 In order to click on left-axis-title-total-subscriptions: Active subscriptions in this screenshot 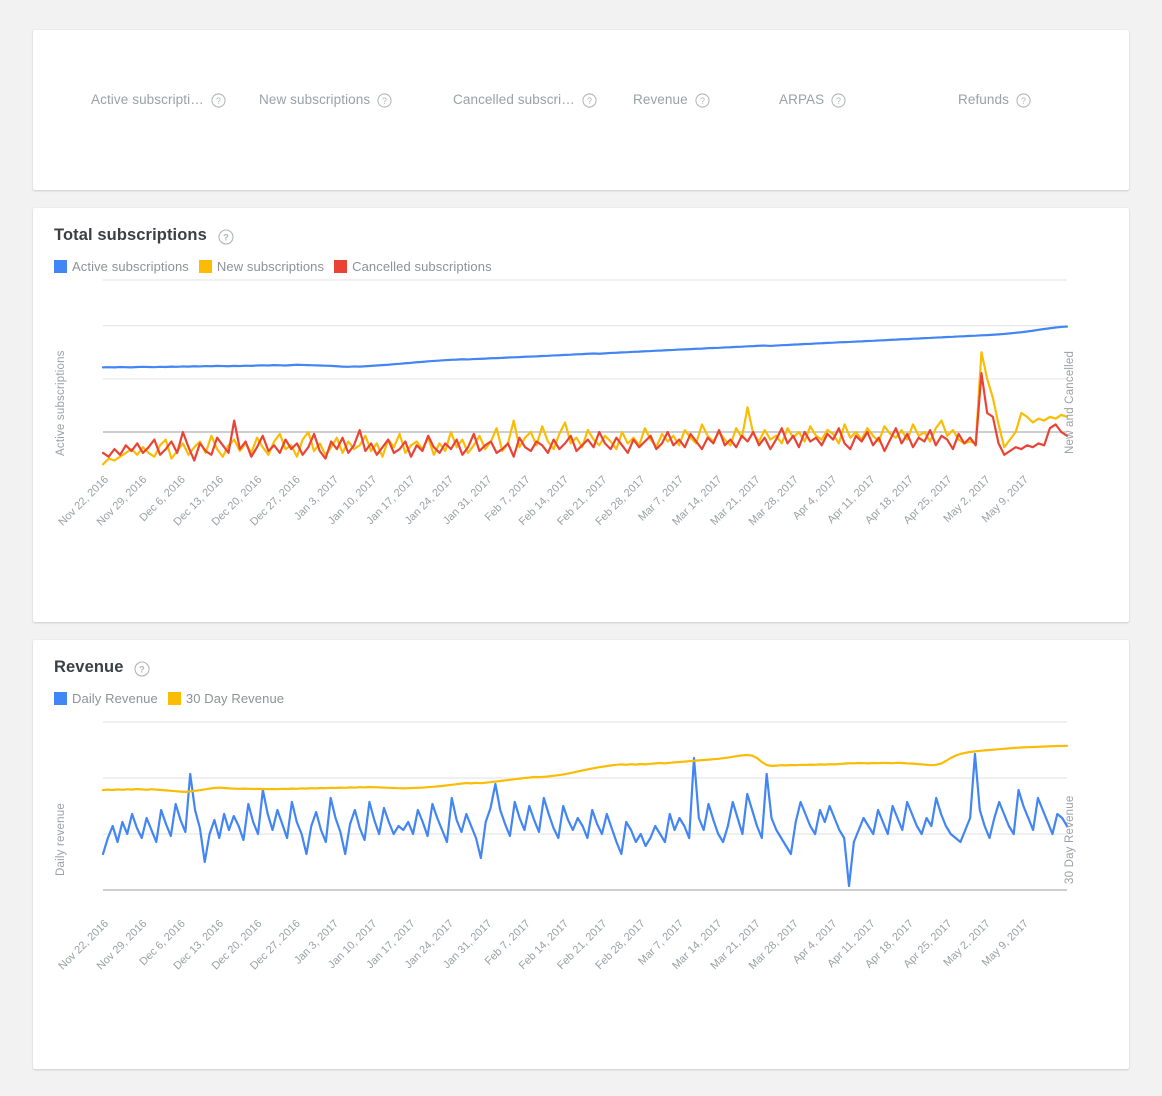, I will do `click(61, 403)`.